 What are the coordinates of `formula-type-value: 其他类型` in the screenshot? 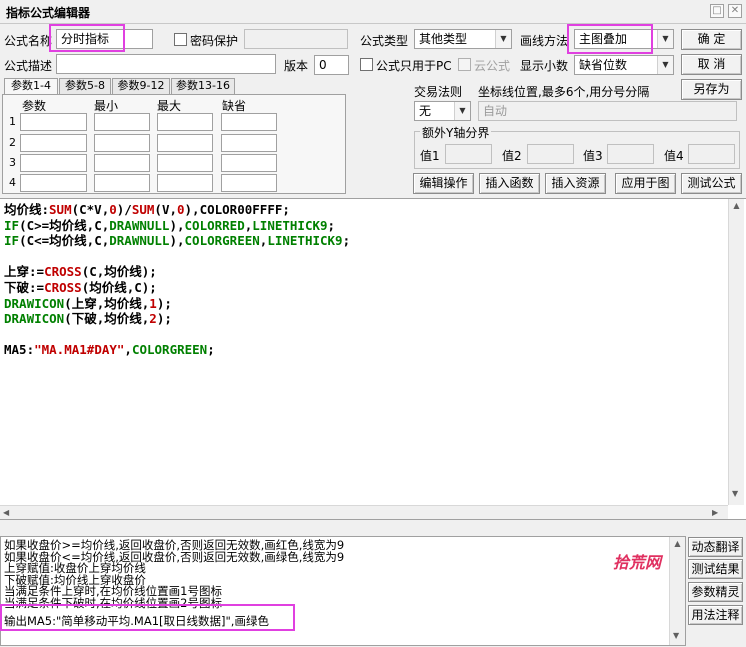 It's located at (443, 39).